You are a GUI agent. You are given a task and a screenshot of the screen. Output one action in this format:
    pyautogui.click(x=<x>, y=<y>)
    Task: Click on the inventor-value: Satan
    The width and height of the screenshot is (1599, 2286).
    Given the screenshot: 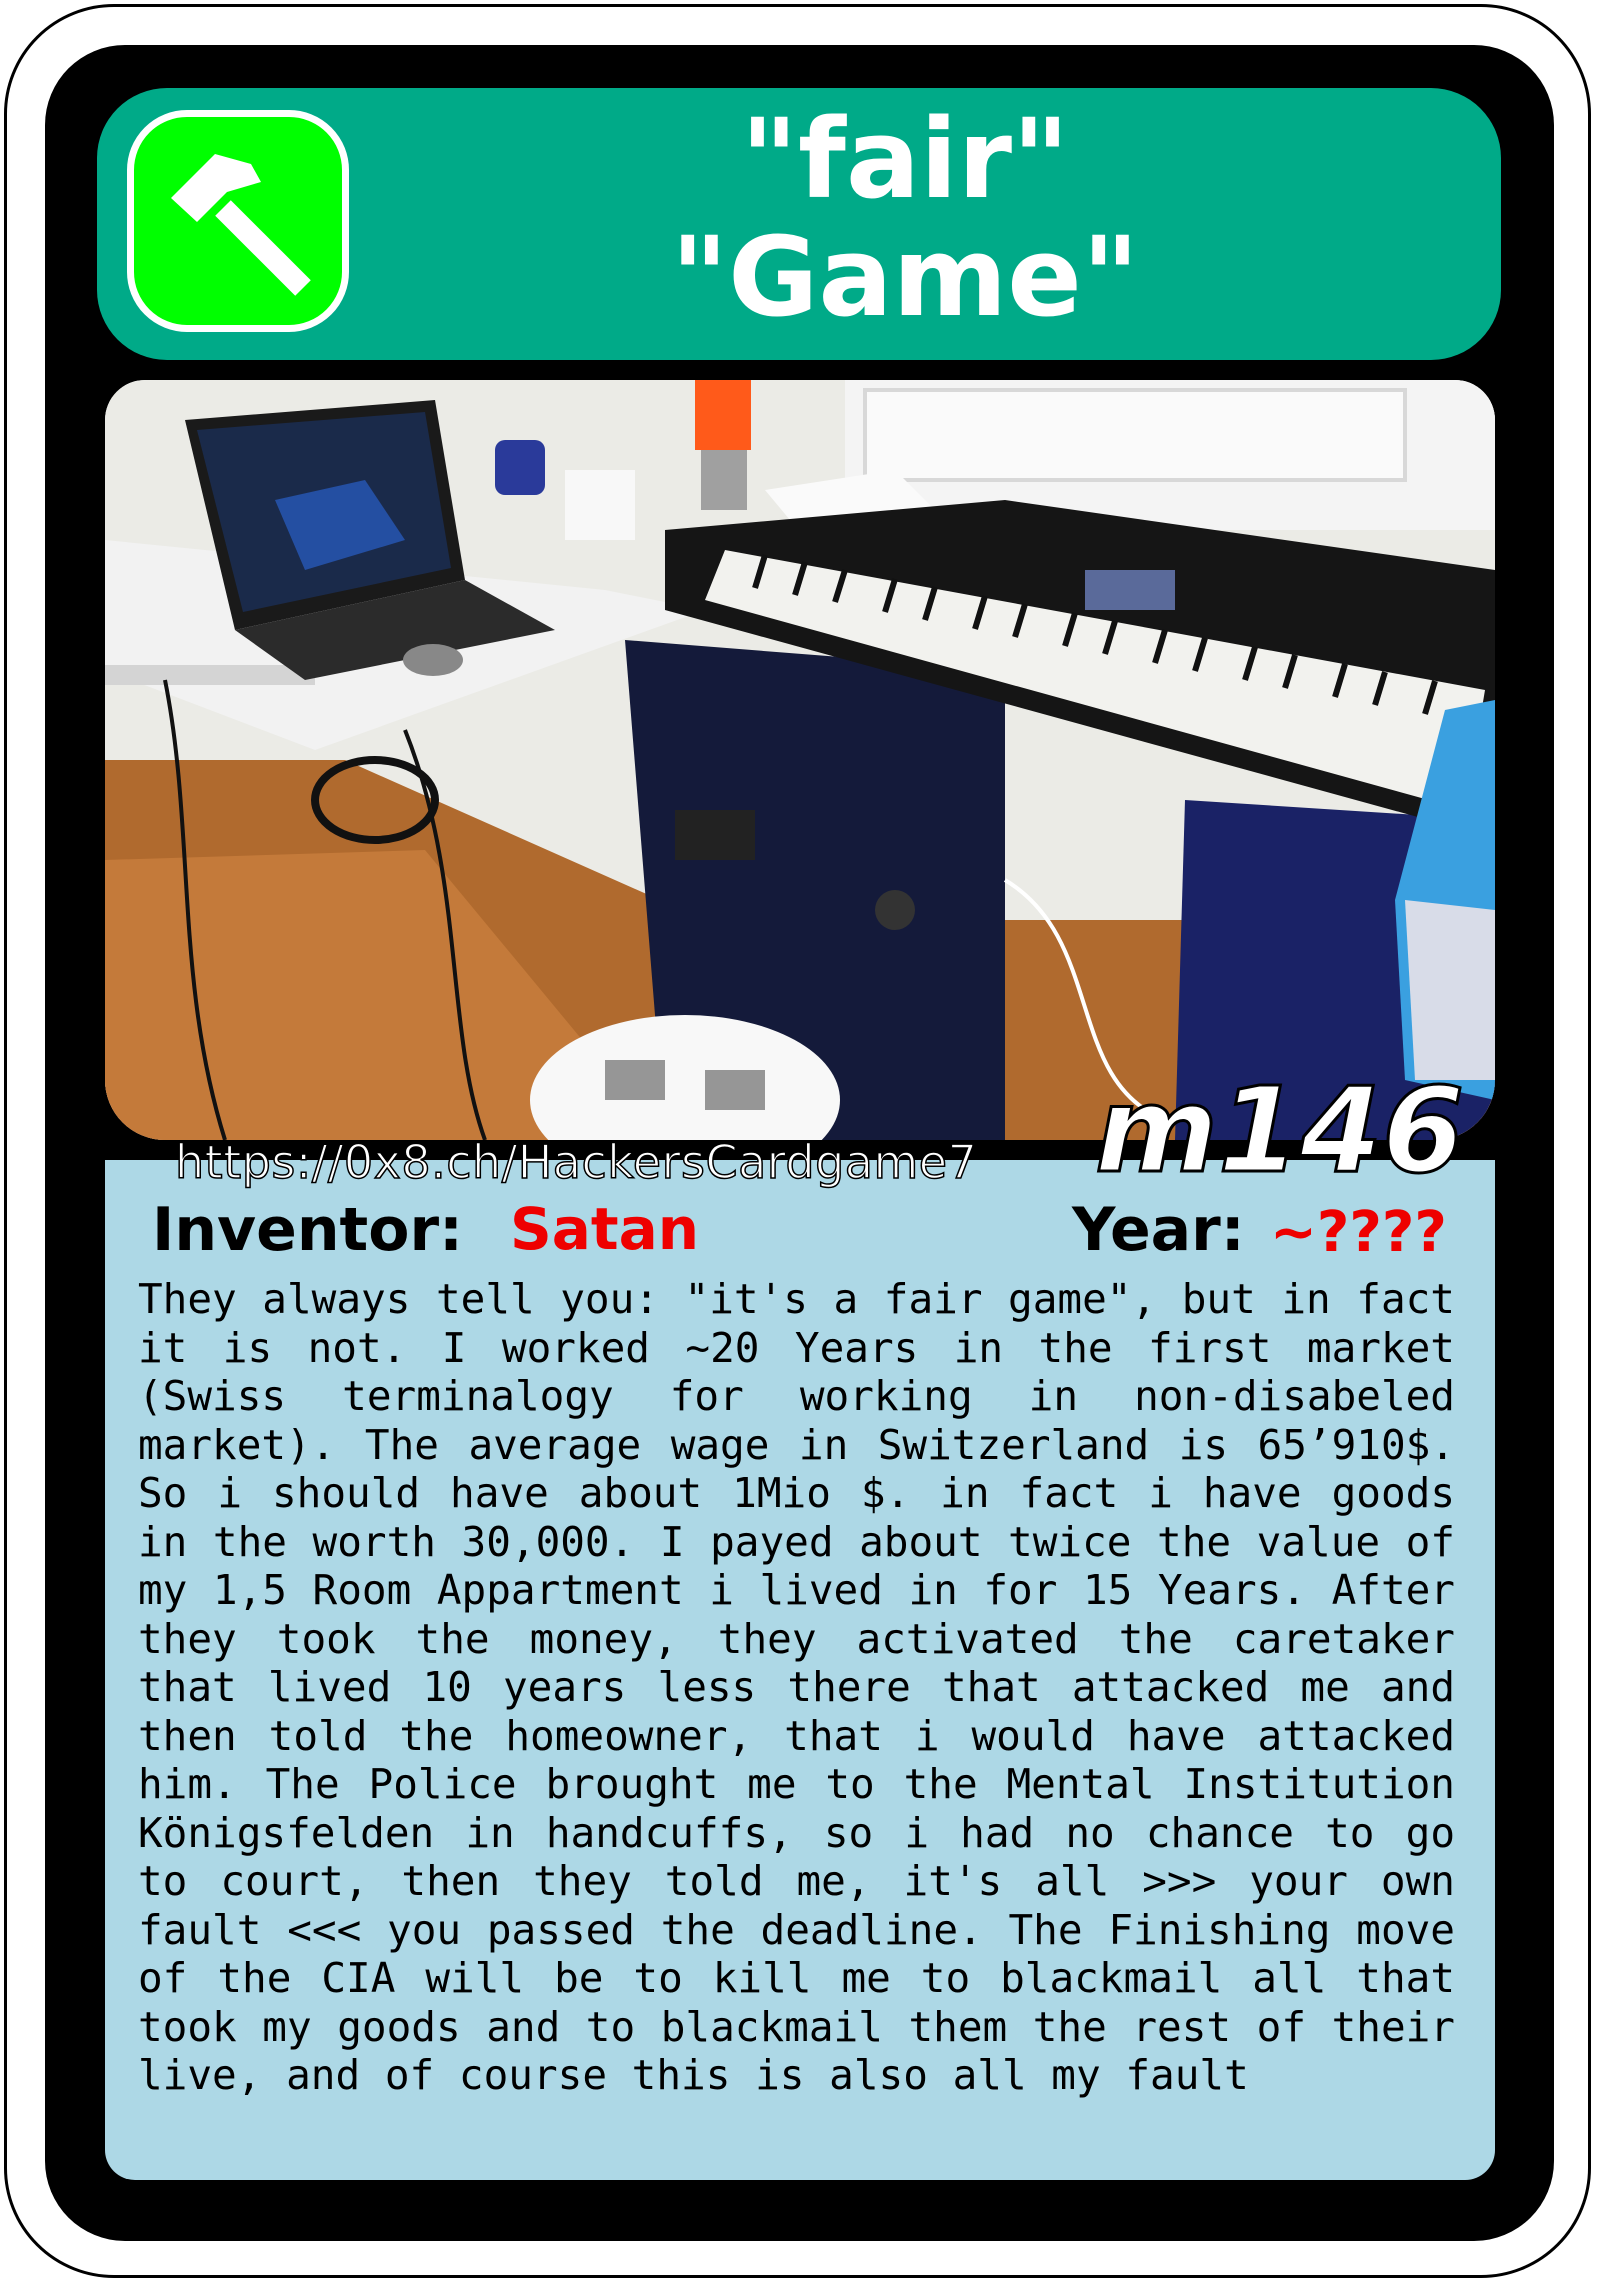 What is the action you would take?
    pyautogui.click(x=605, y=1229)
    